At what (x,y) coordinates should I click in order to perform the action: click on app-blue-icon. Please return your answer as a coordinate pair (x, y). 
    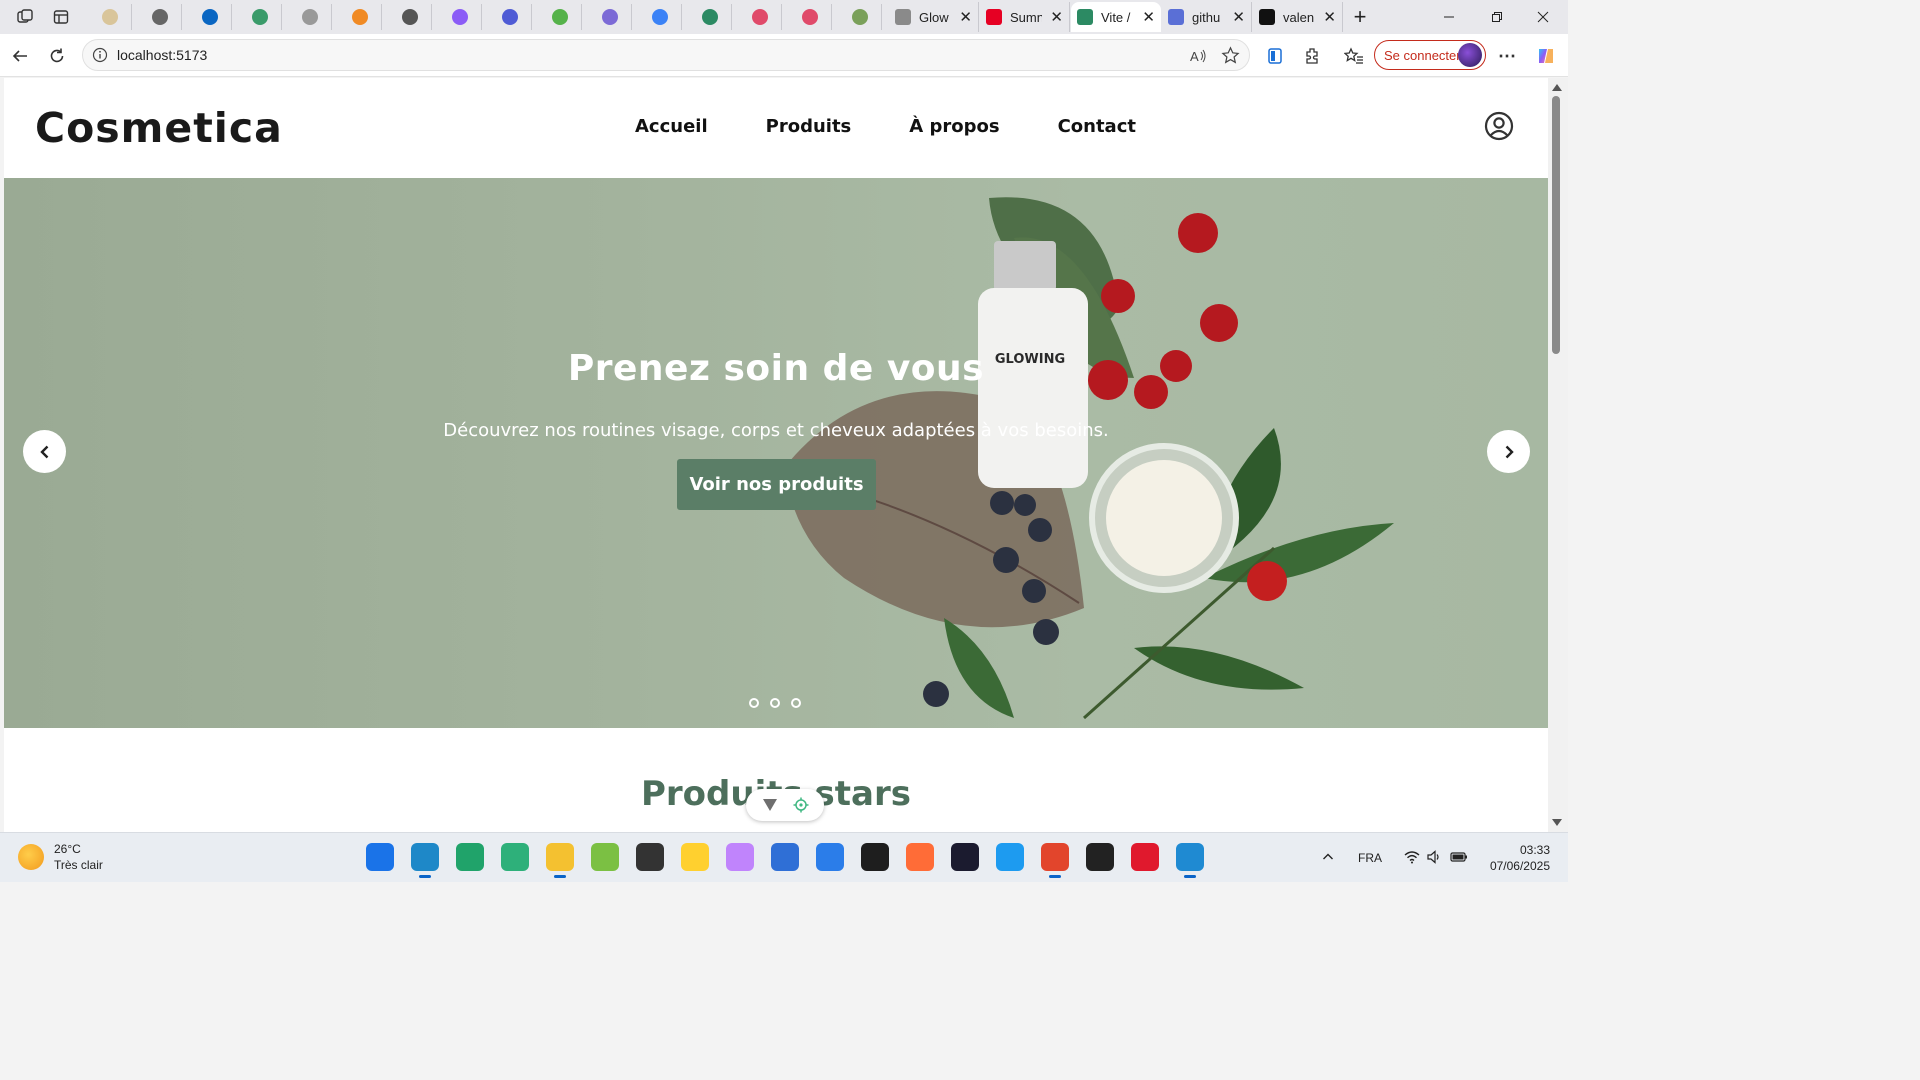
    Looking at the image, I should click on (1010, 857).